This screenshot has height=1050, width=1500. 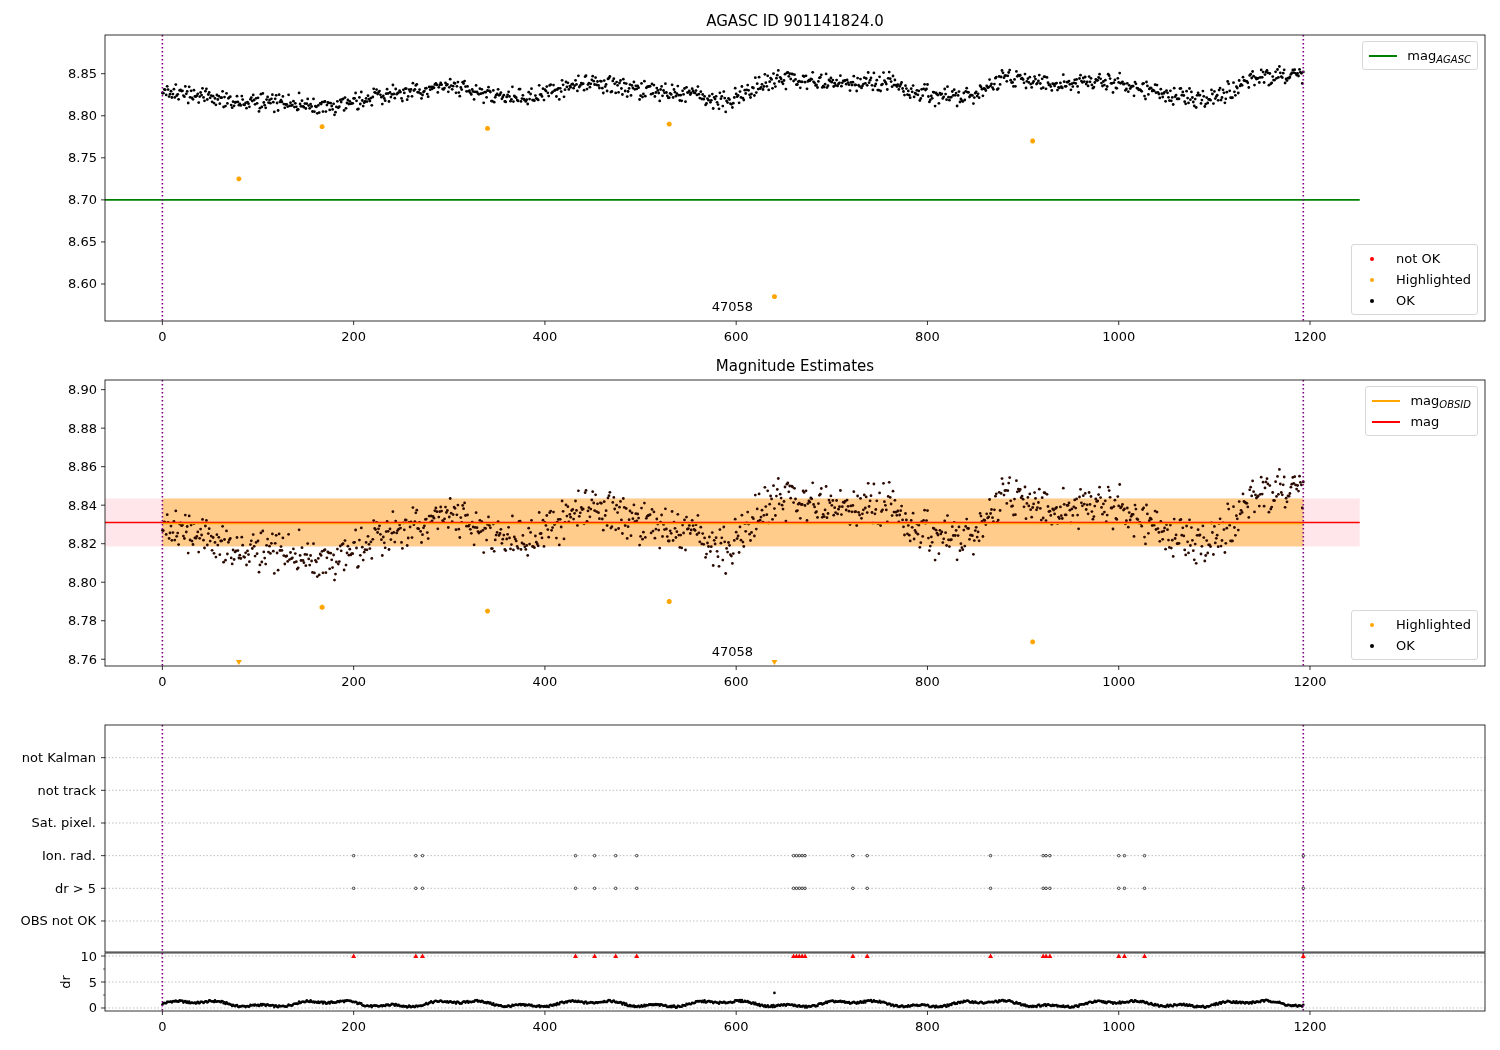 I want to click on category-label: dr > 5, so click(x=75, y=888).